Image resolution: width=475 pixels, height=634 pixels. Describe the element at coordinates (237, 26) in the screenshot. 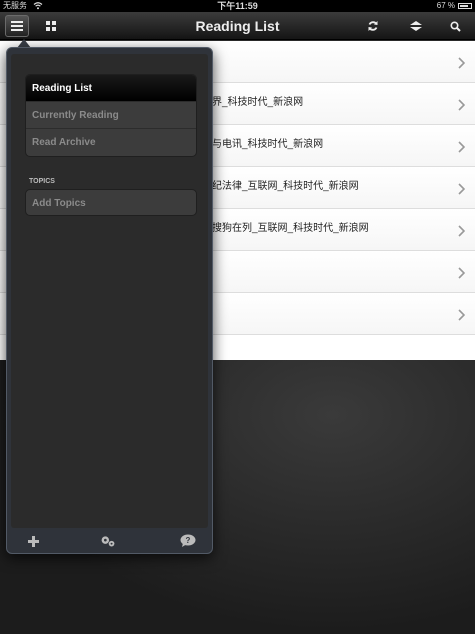

I see `navigation-bar: Reading List` at that location.